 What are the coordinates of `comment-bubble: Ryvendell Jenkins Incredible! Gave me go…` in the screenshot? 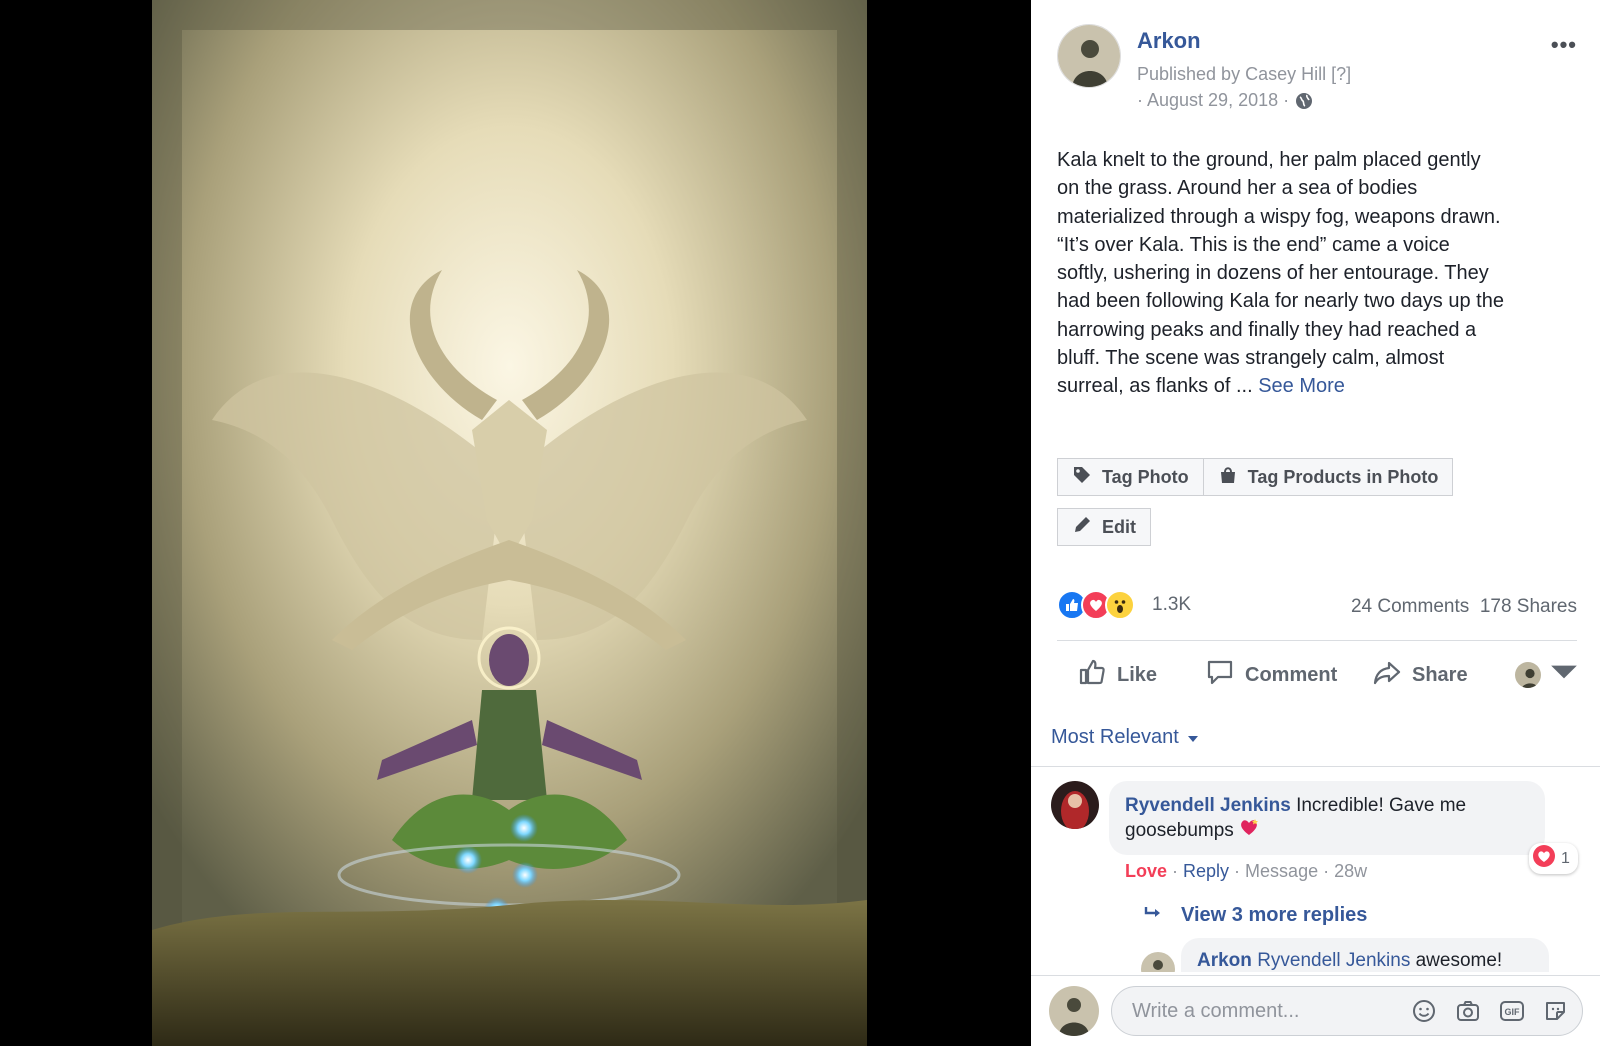 It's located at (1327, 818).